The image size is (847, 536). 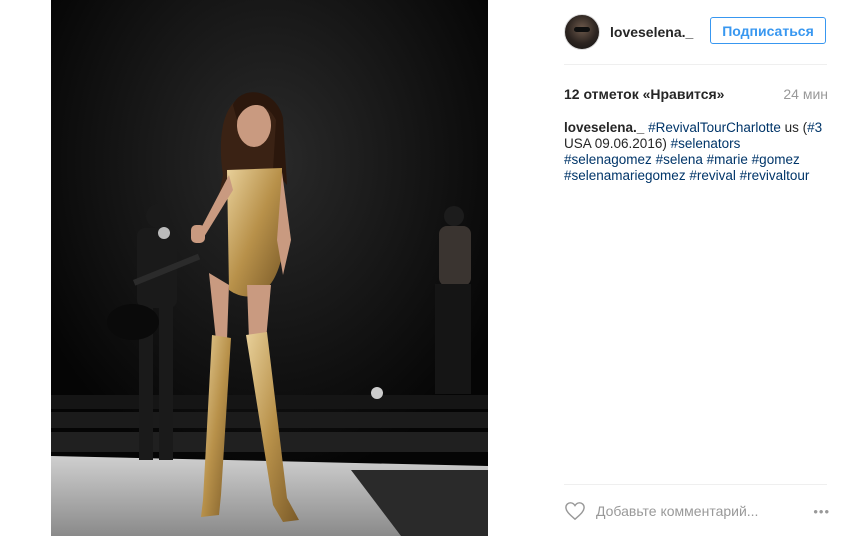 What do you see at coordinates (651, 32) in the screenshot?
I see `header-username: loveselena._` at bounding box center [651, 32].